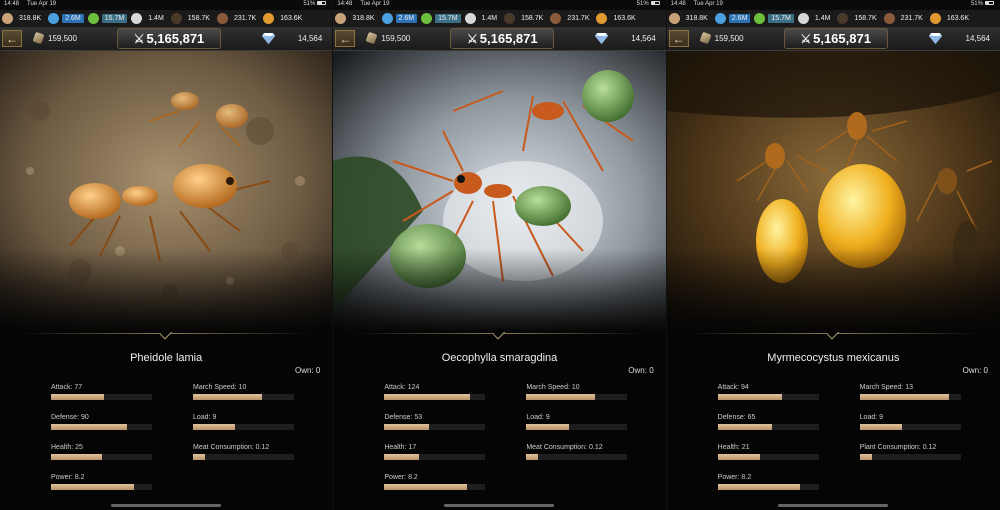  Describe the element at coordinates (898, 447) in the screenshot. I see `stat-label: Plant Consumption: 0.12` at that location.